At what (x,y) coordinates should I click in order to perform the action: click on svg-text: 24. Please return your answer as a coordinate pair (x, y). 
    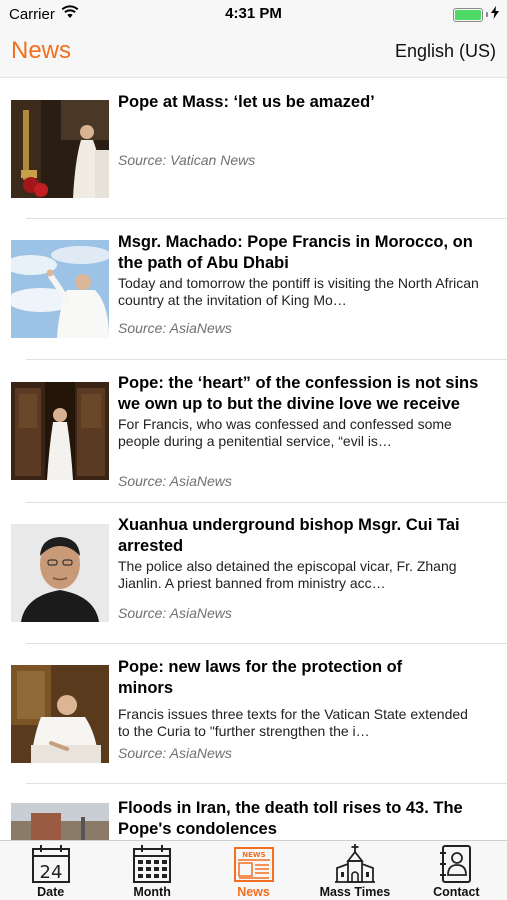
    Looking at the image, I should click on (50, 872).